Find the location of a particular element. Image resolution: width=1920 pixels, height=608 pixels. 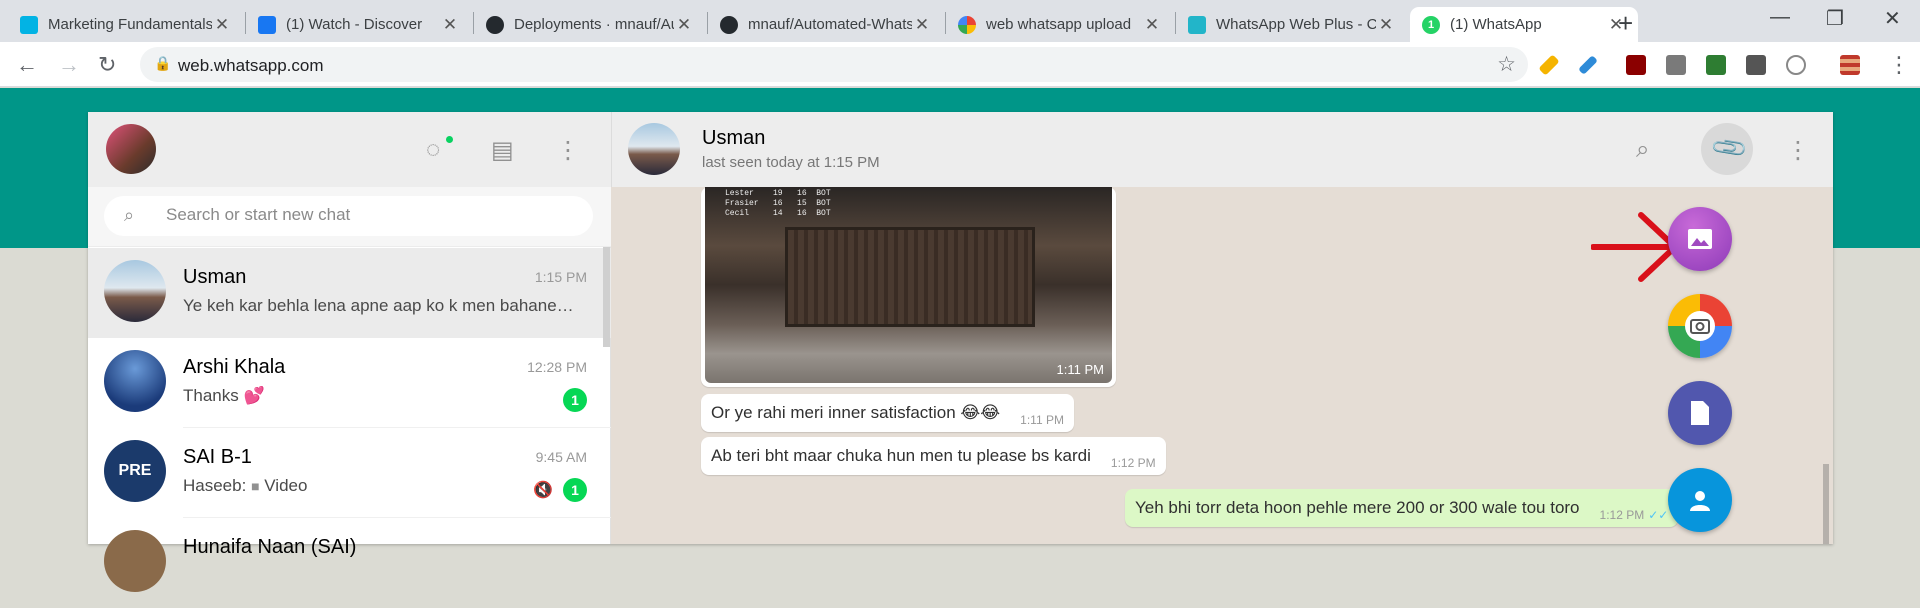

pen-extension-icon is located at coordinates (1588, 65).